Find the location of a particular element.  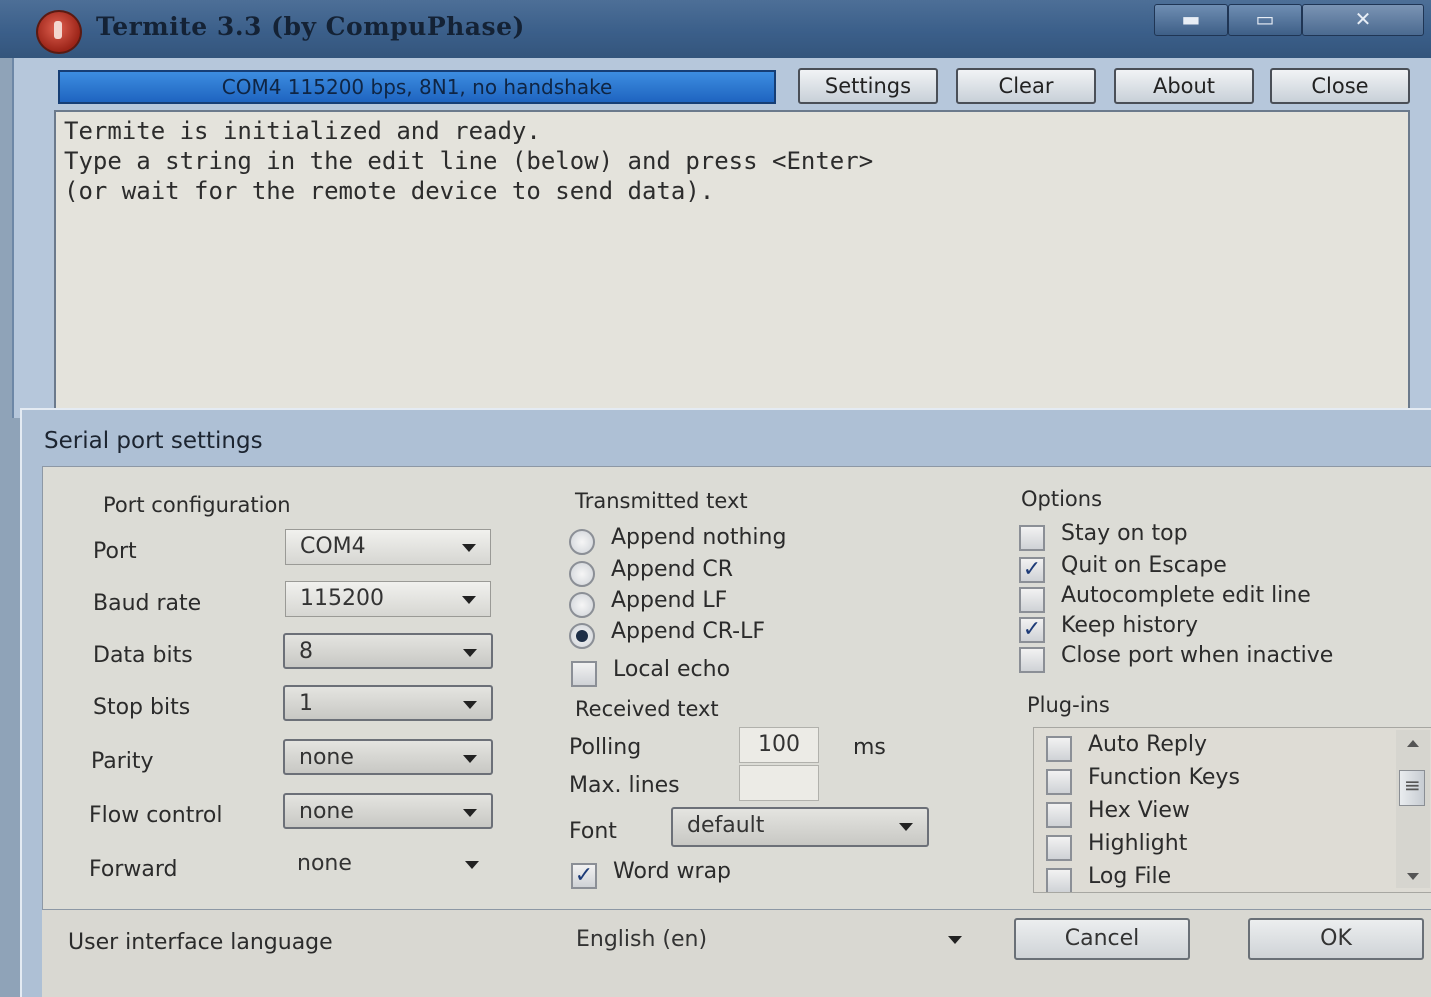

checkbox-label: Log File is located at coordinates (1130, 876).